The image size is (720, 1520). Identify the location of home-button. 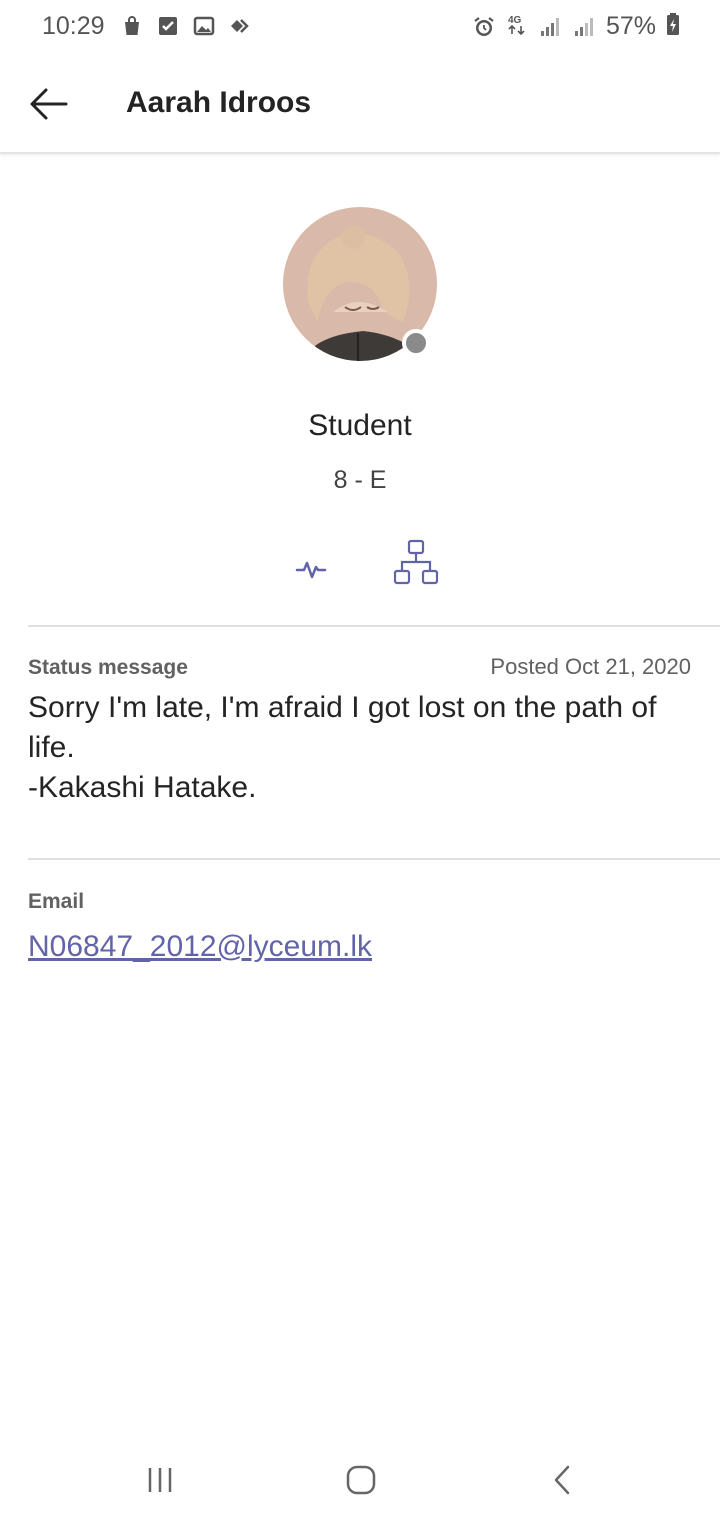
(361, 1480).